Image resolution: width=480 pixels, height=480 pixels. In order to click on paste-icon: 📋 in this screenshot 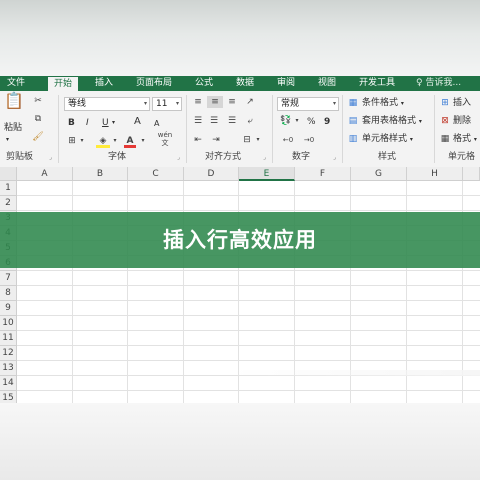, I will do `click(14, 105)`.